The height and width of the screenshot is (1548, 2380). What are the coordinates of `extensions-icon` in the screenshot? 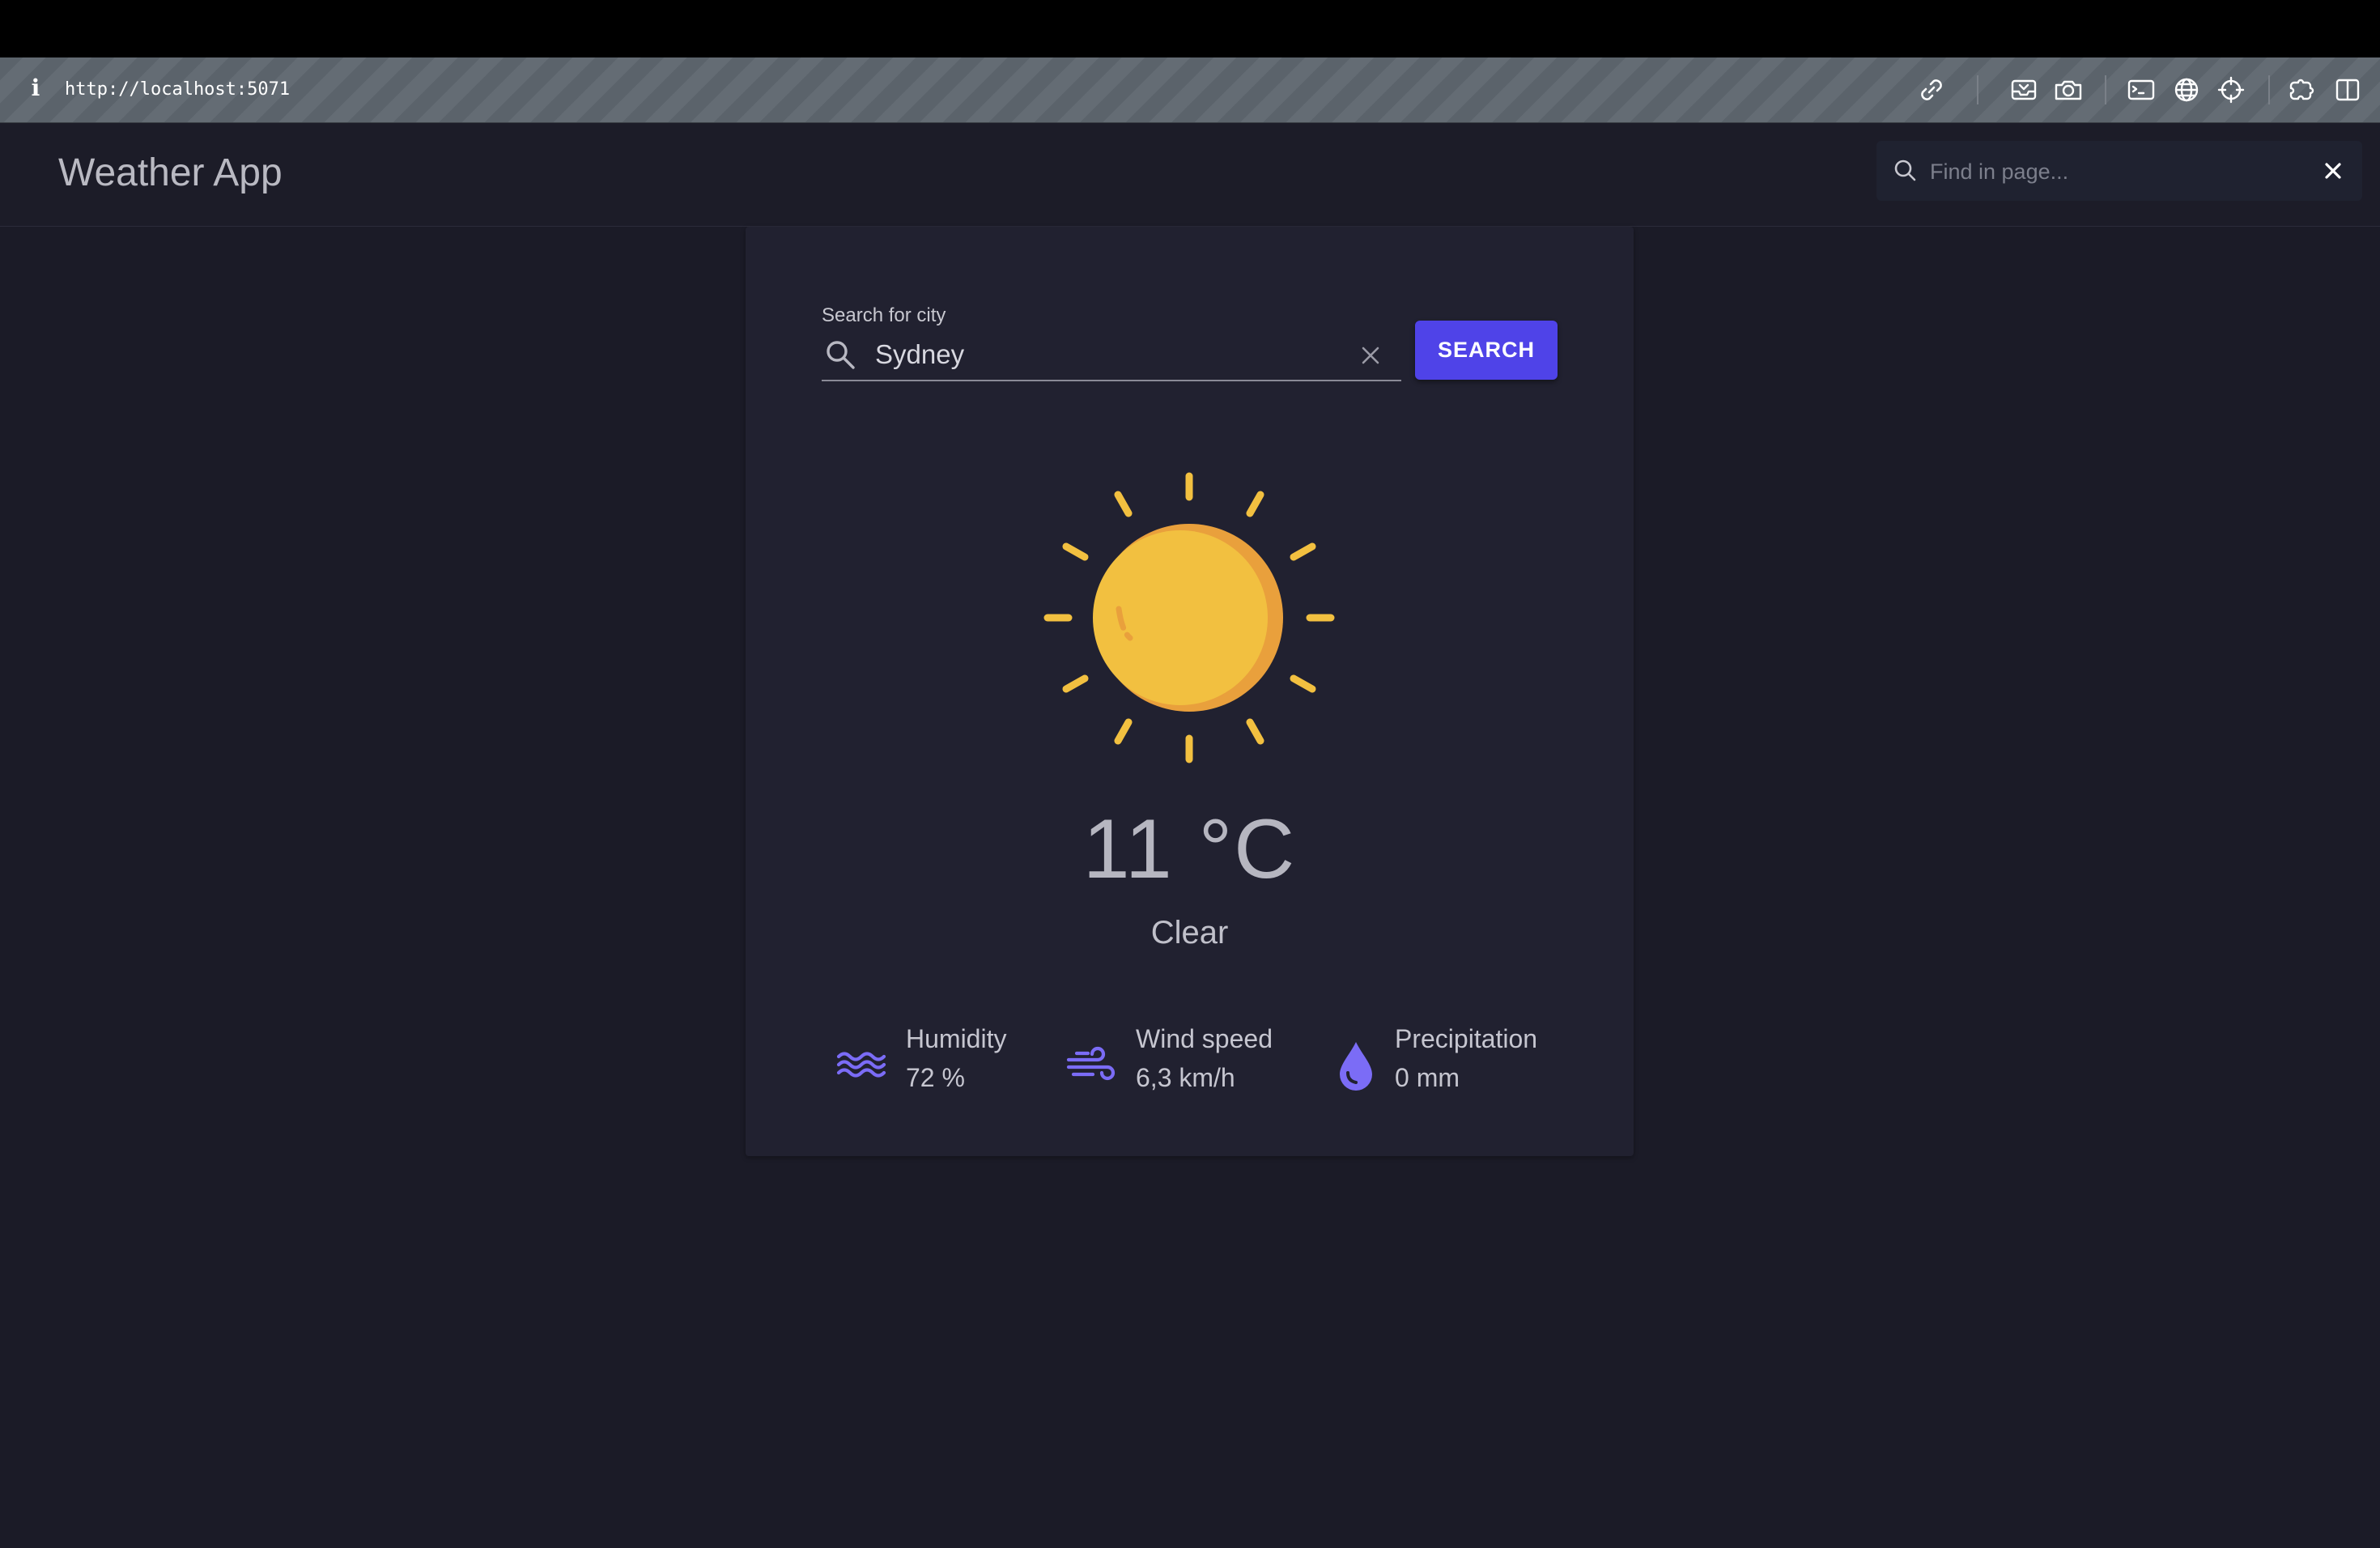 It's located at (2302, 90).